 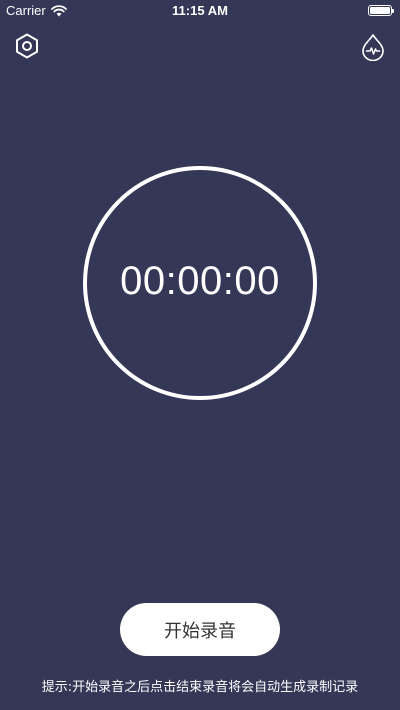 I want to click on battery-icon, so click(x=381, y=10).